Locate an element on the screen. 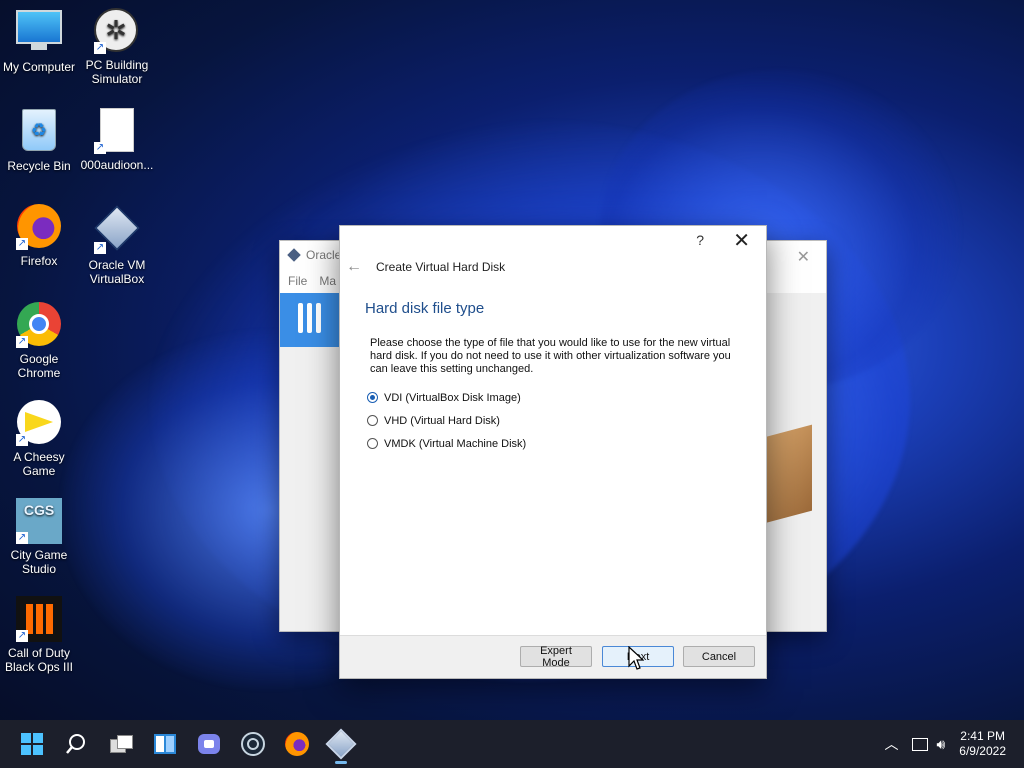  tools-icon is located at coordinates (311, 318).